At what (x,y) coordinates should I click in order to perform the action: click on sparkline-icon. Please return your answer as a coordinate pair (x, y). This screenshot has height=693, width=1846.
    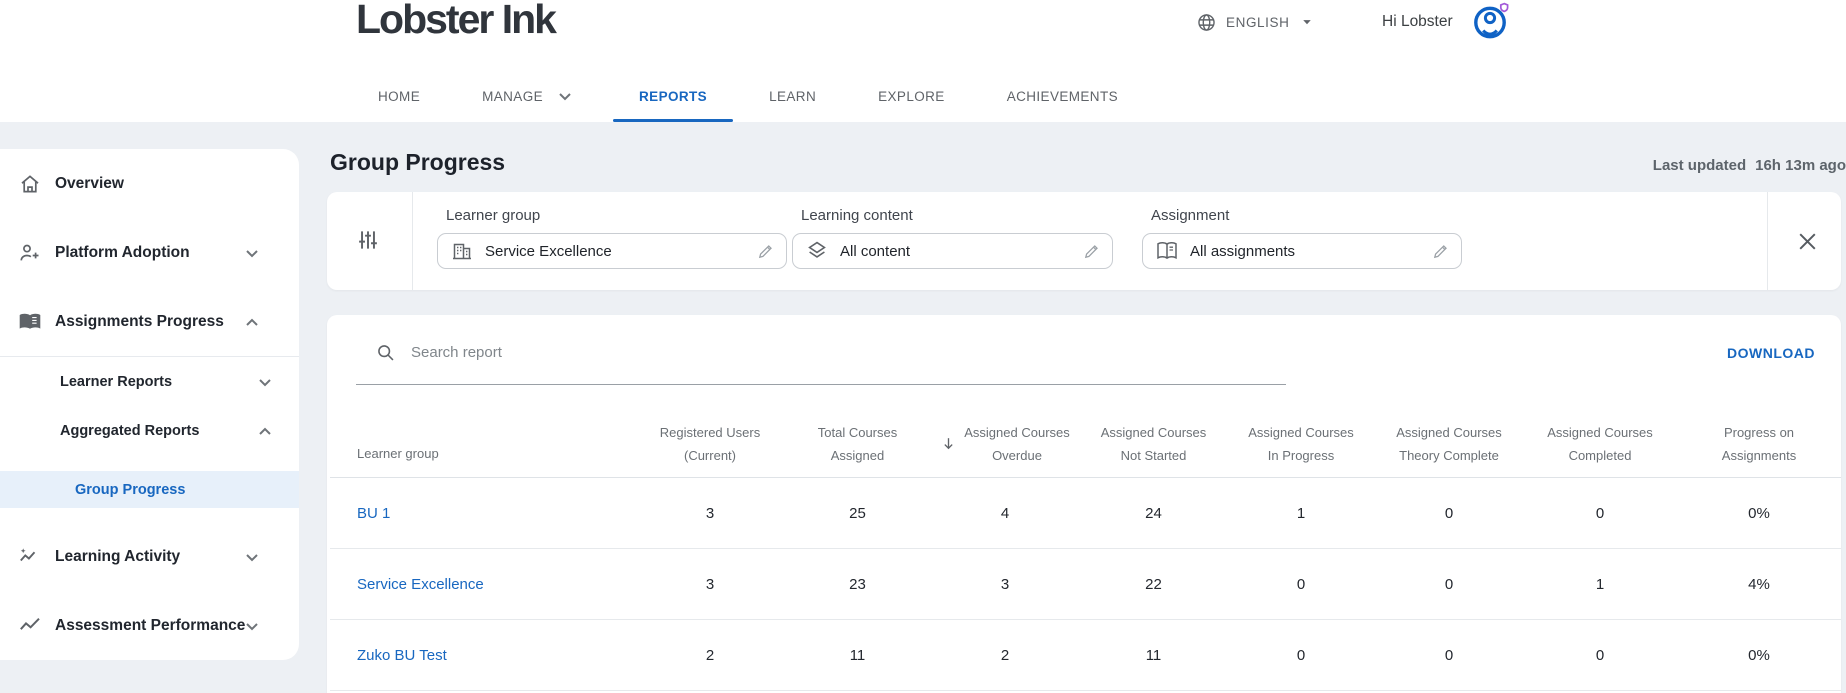
    Looking at the image, I should click on (30, 557).